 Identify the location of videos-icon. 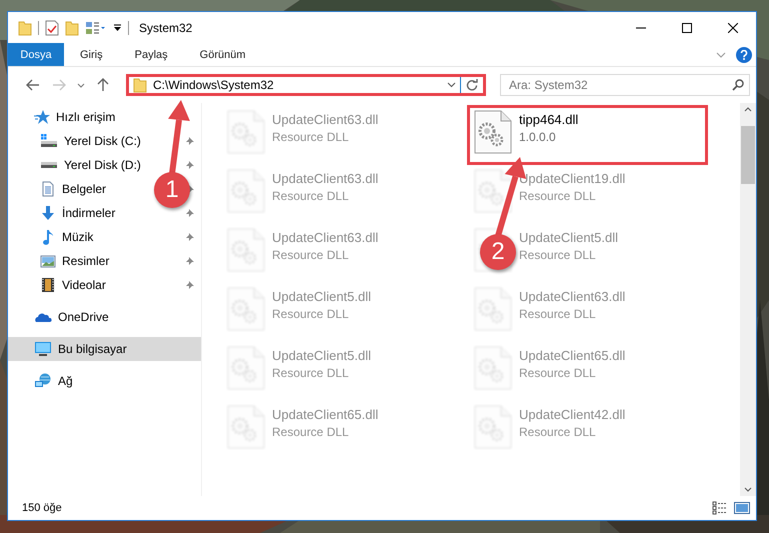
(48, 285).